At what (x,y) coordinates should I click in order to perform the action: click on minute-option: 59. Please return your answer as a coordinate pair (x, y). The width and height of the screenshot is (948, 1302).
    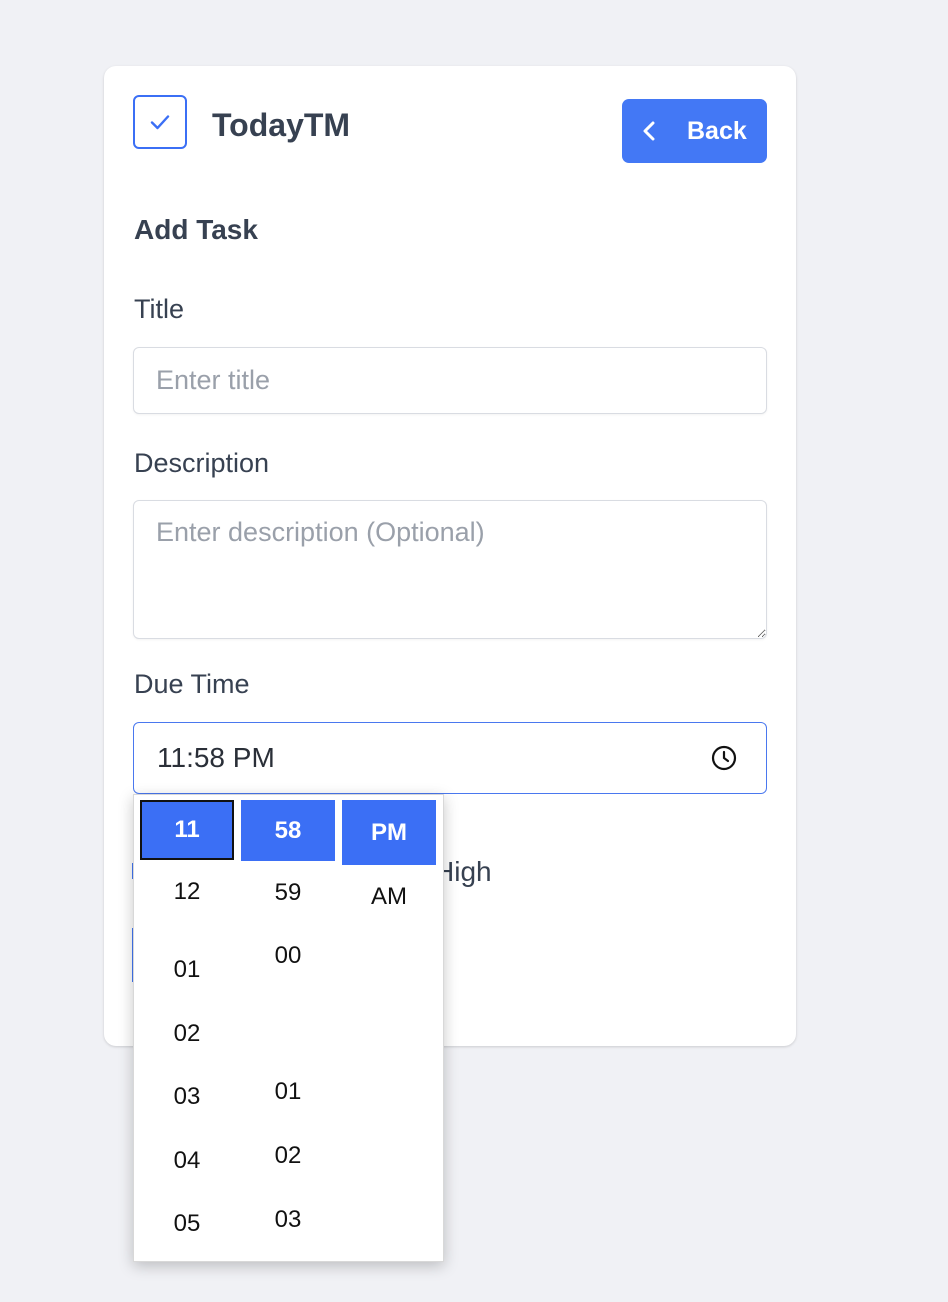
    Looking at the image, I should click on (288, 893).